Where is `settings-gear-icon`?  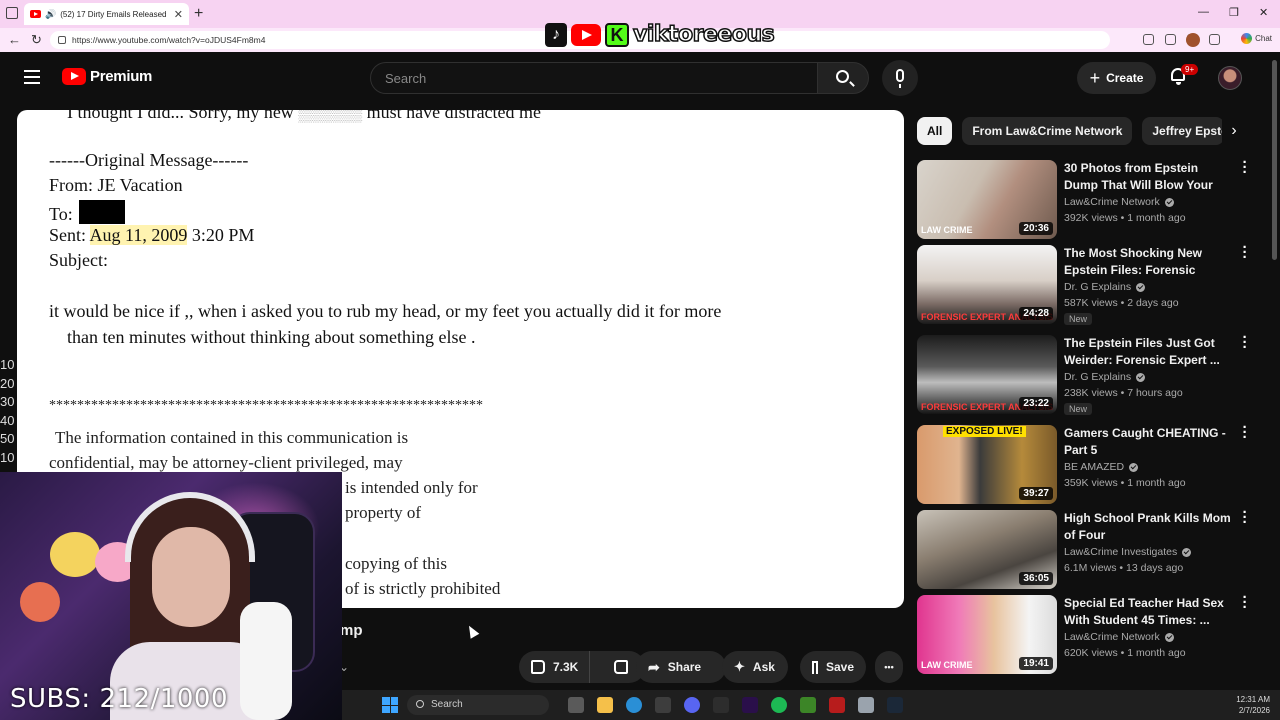
settings-gear-icon is located at coordinates (866, 705).